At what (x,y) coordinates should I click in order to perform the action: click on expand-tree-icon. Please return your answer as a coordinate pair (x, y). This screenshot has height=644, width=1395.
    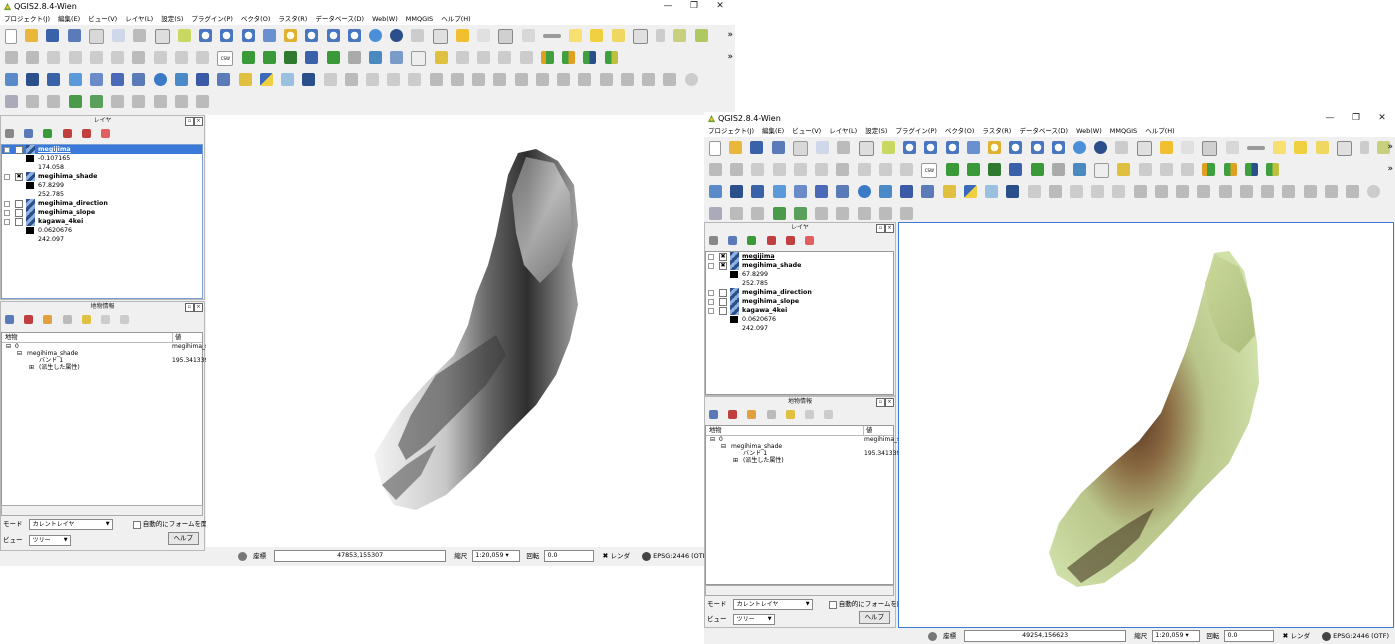
    Looking at the image, I should click on (9, 319).